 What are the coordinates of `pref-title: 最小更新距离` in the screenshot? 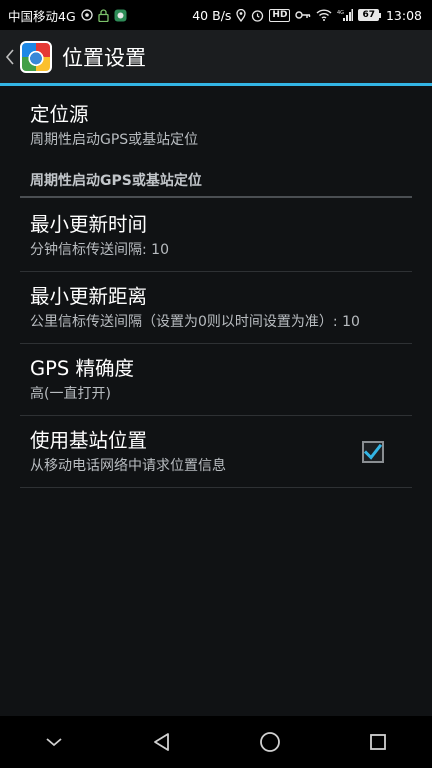 It's located at (89, 296).